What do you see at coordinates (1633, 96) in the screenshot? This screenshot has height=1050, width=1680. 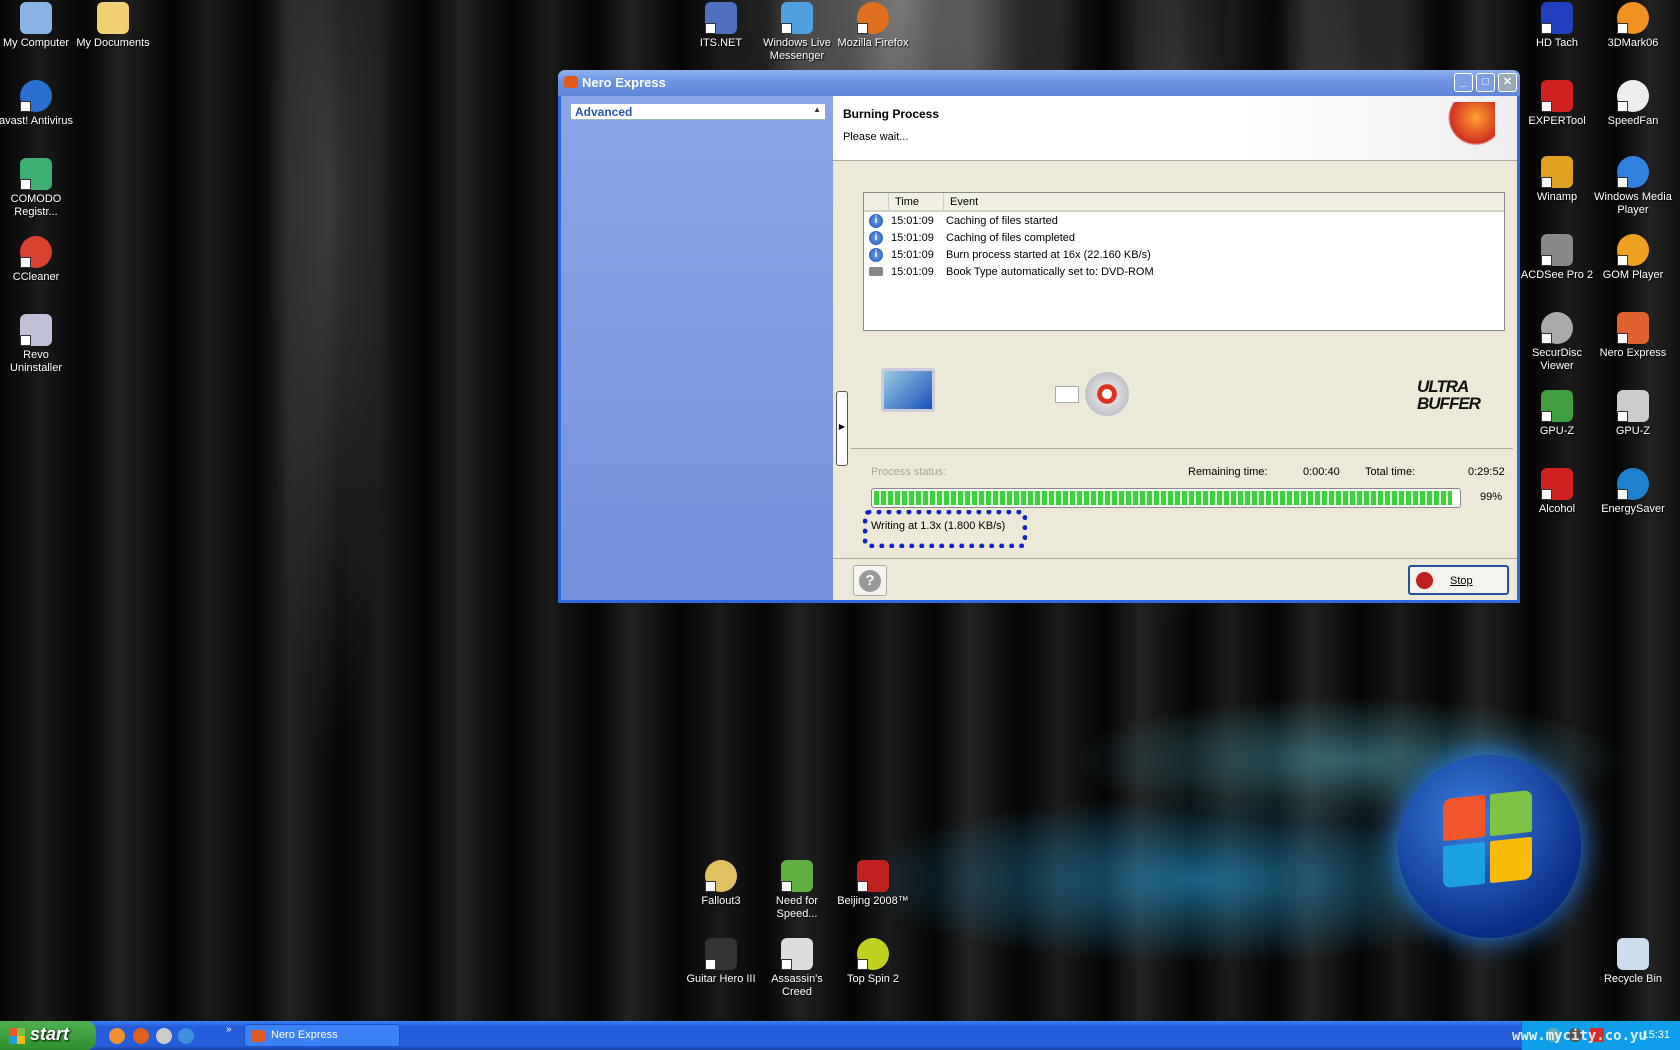 I see `speedfan-icon` at bounding box center [1633, 96].